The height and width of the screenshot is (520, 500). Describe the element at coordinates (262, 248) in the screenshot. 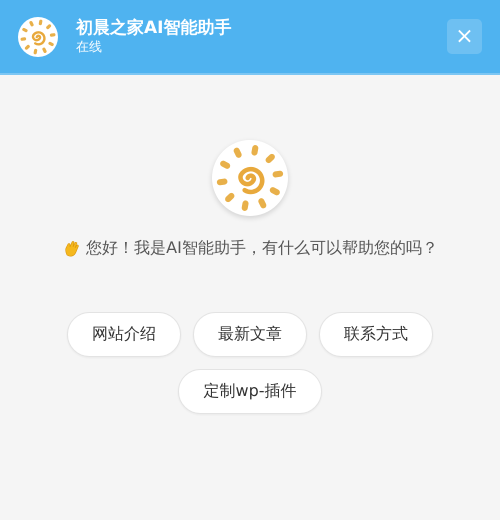

I see `greeting-message: 您好！我是AI智能助手，有什么可以帮助您的吗？` at that location.